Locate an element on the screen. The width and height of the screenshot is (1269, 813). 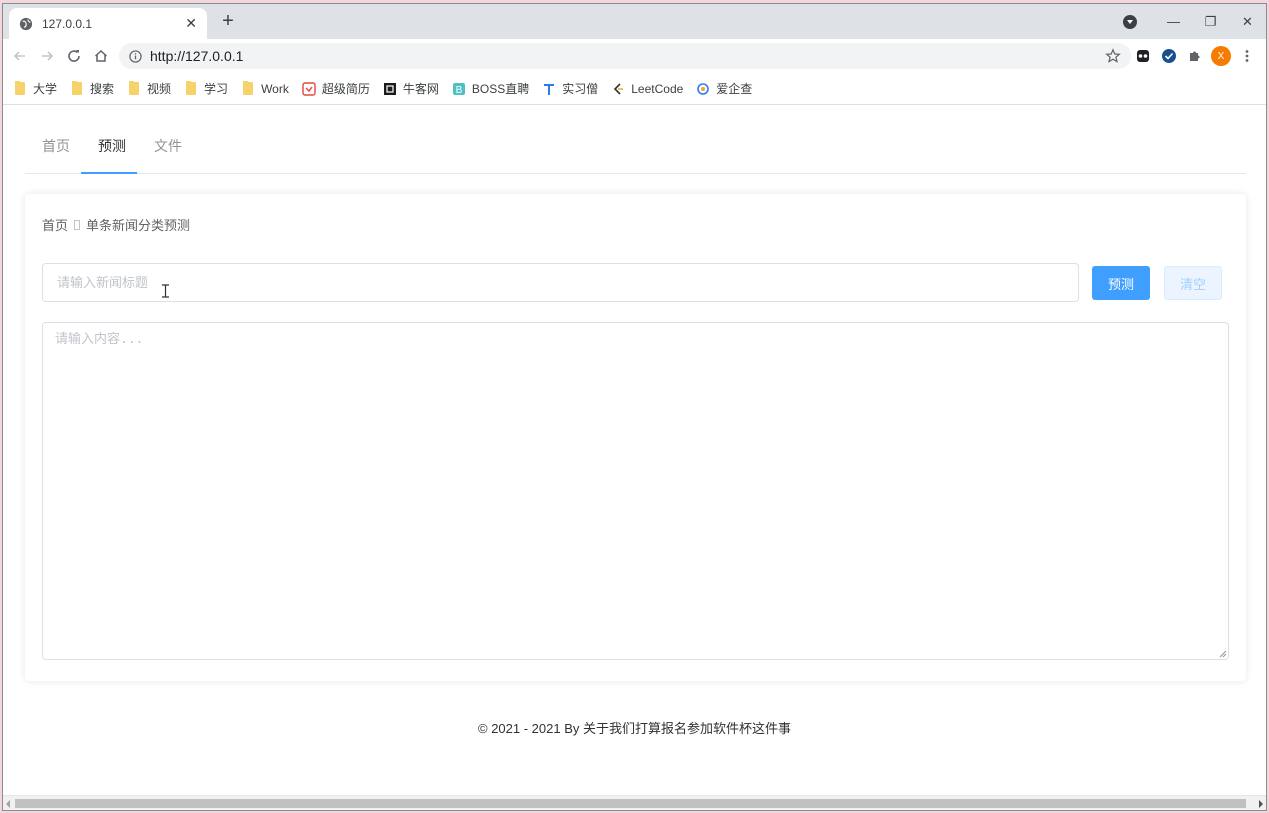
browser-toolbar: http://127.0.0.1 X is located at coordinates (634, 56).